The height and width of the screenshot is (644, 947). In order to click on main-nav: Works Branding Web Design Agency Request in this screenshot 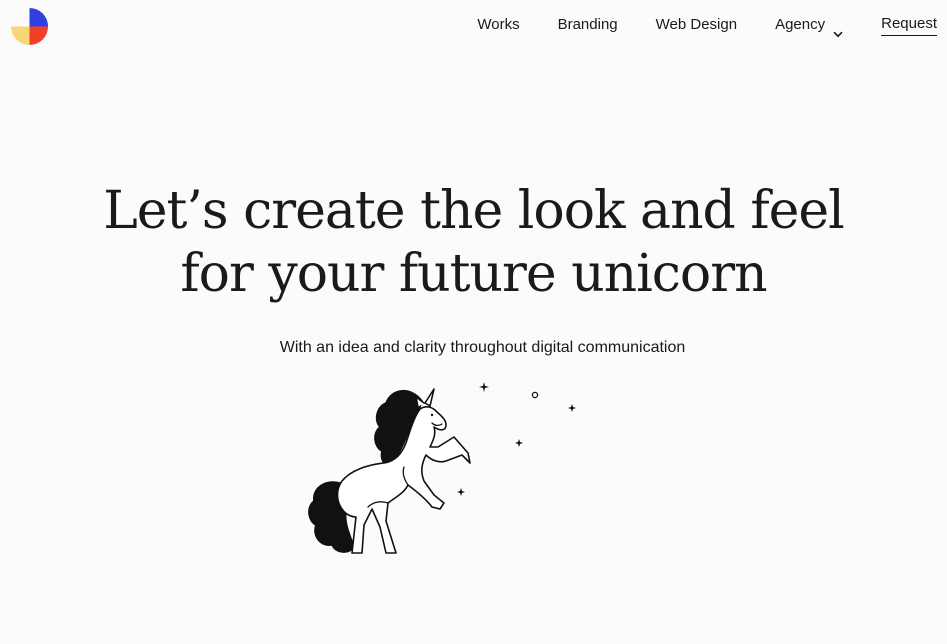, I will do `click(707, 25)`.